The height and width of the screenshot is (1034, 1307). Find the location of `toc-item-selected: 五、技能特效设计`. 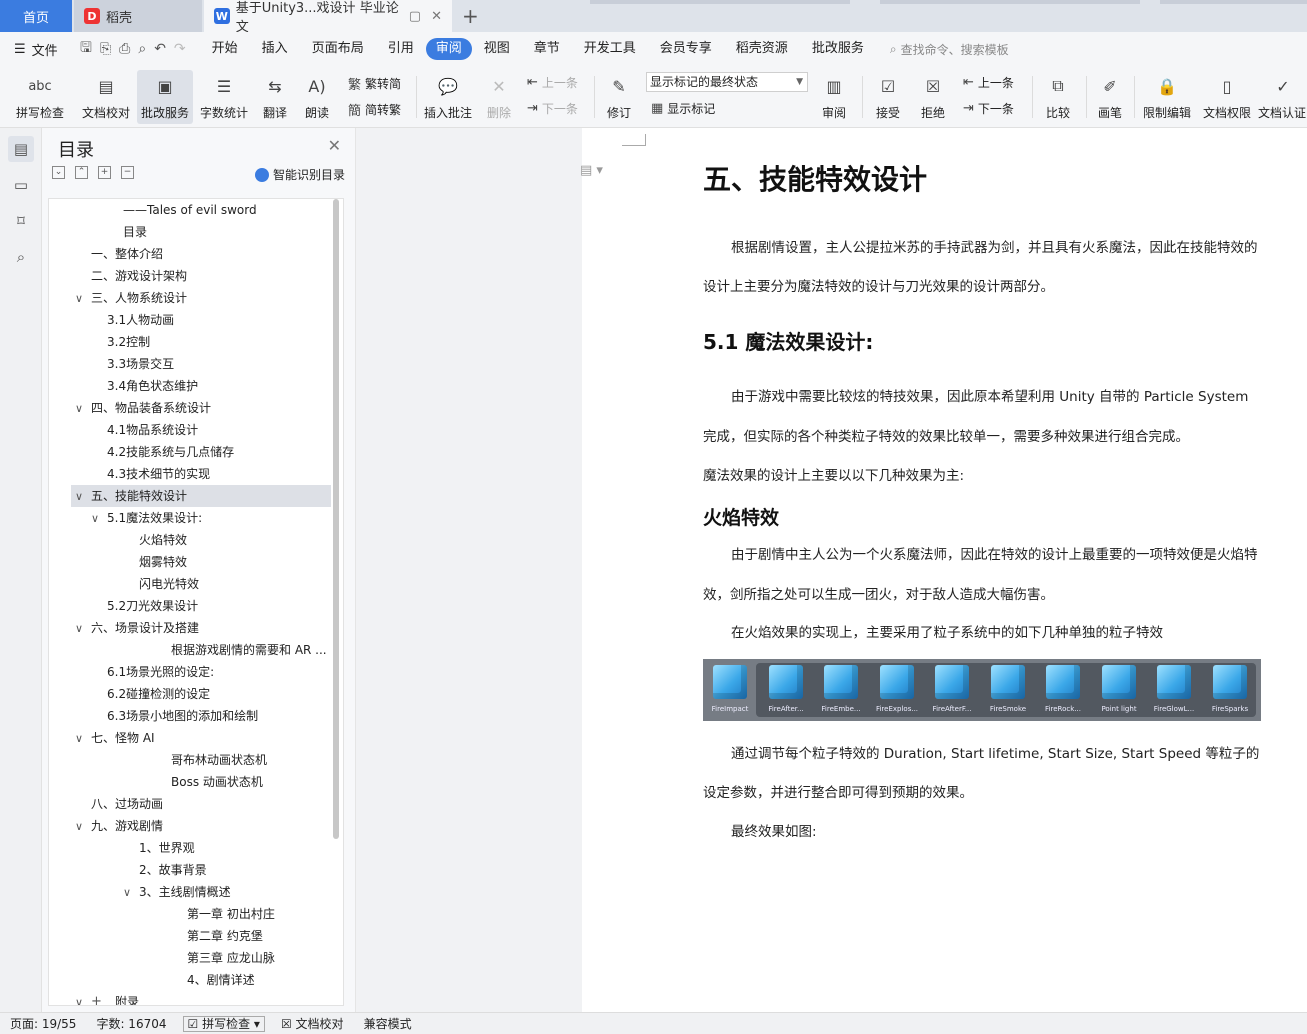

toc-item-selected: 五、技能特效设计 is located at coordinates (201, 496).